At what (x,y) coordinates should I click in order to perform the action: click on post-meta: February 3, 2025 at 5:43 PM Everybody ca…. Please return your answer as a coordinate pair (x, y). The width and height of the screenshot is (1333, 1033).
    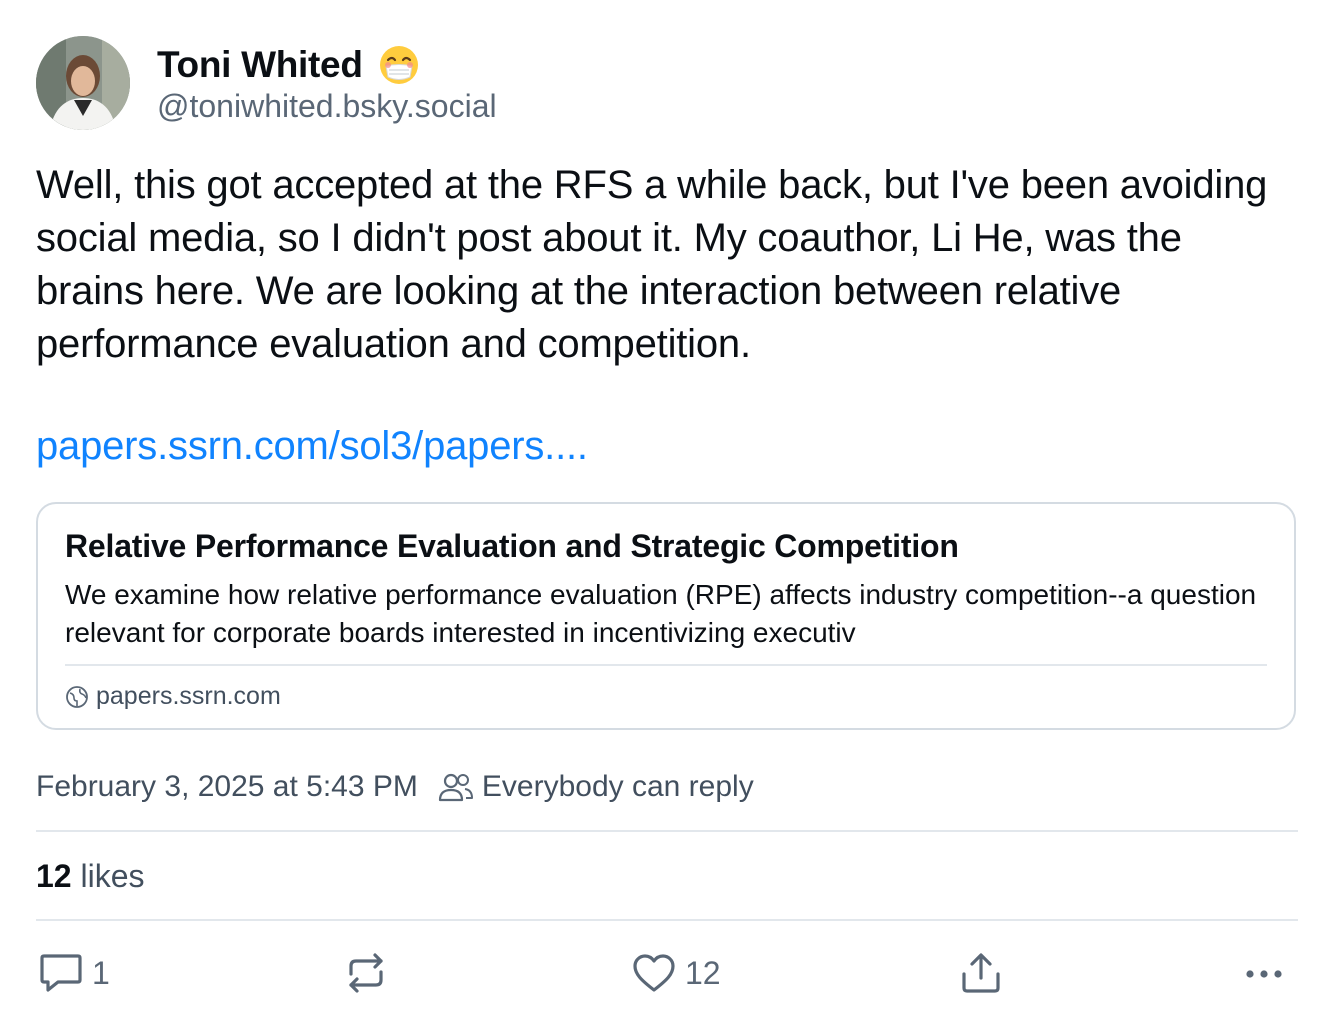
    Looking at the image, I should click on (395, 787).